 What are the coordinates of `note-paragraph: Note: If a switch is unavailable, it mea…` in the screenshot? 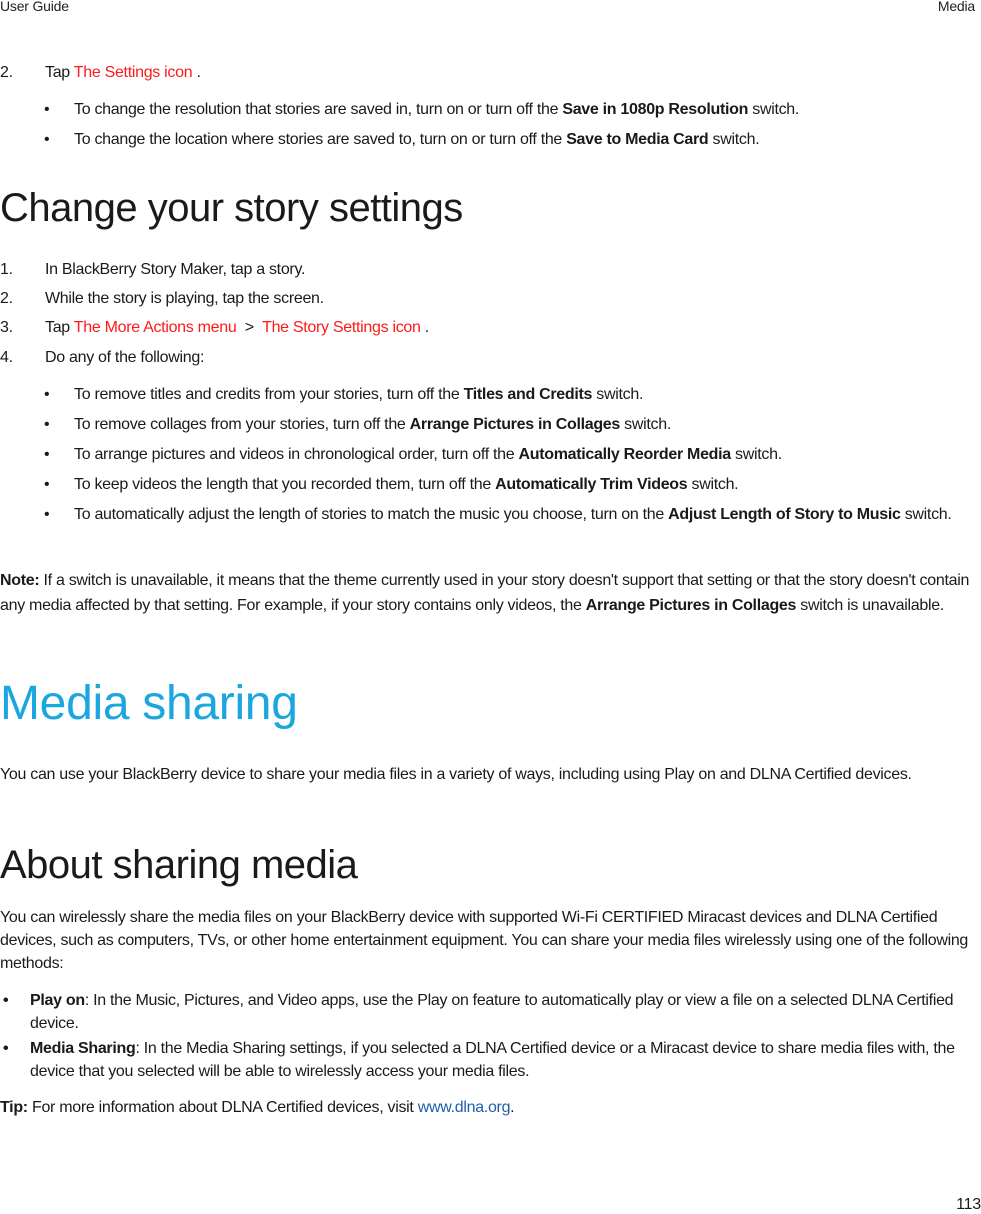 It's located at (485, 593).